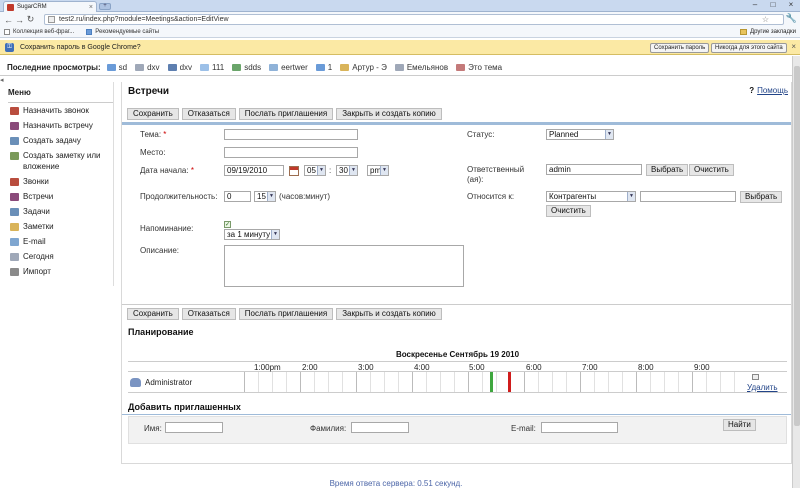 The height and width of the screenshot is (488, 800). I want to click on infobar-close-icon: ×, so click(793, 46).